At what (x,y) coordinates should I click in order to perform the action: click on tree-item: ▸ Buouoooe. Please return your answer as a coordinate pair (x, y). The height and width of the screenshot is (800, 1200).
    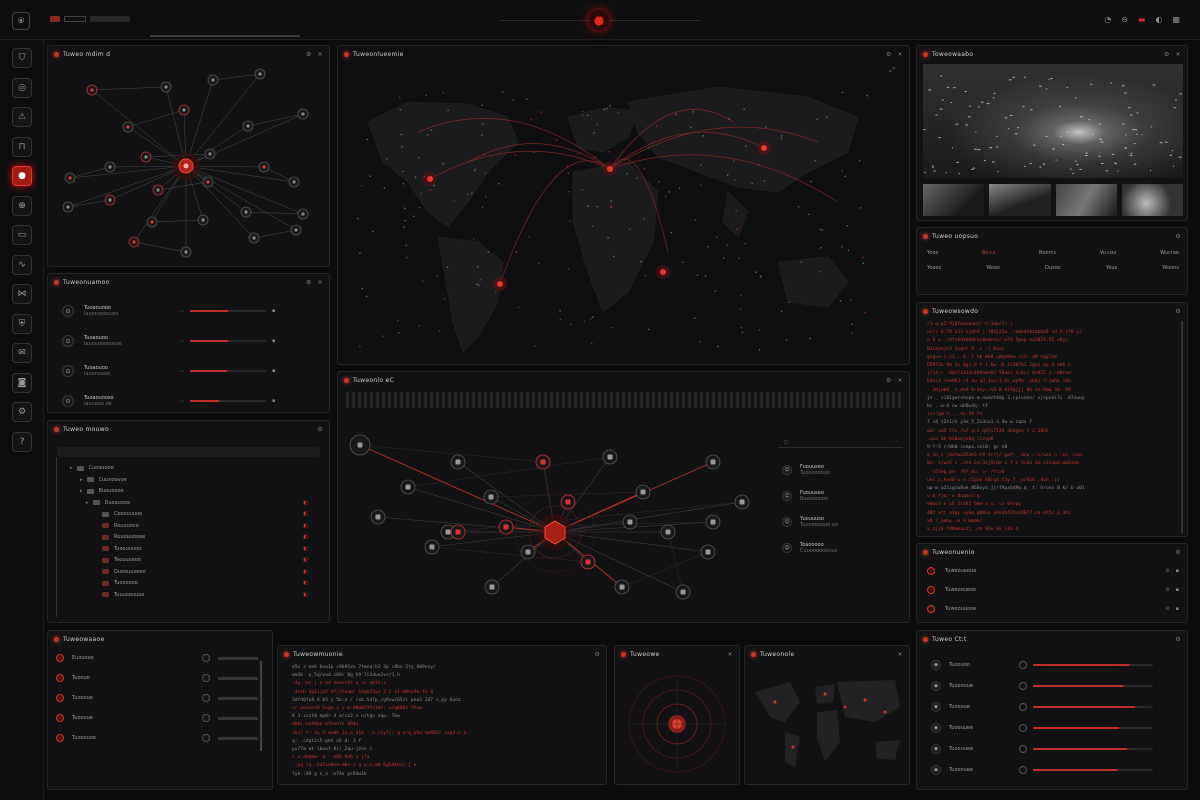
    Looking at the image, I should click on (194, 491).